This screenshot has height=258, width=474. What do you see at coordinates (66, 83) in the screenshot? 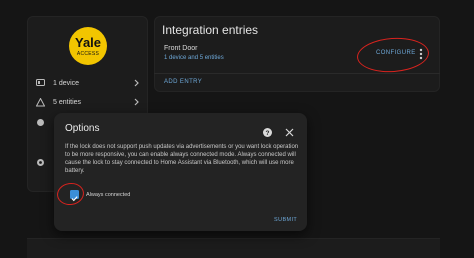
I see `device-count-label: 1 device` at bounding box center [66, 83].